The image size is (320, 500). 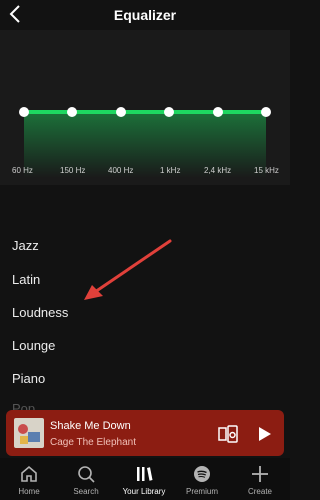 I want to click on freq-label-400hz: 400 Hz, so click(x=121, y=170).